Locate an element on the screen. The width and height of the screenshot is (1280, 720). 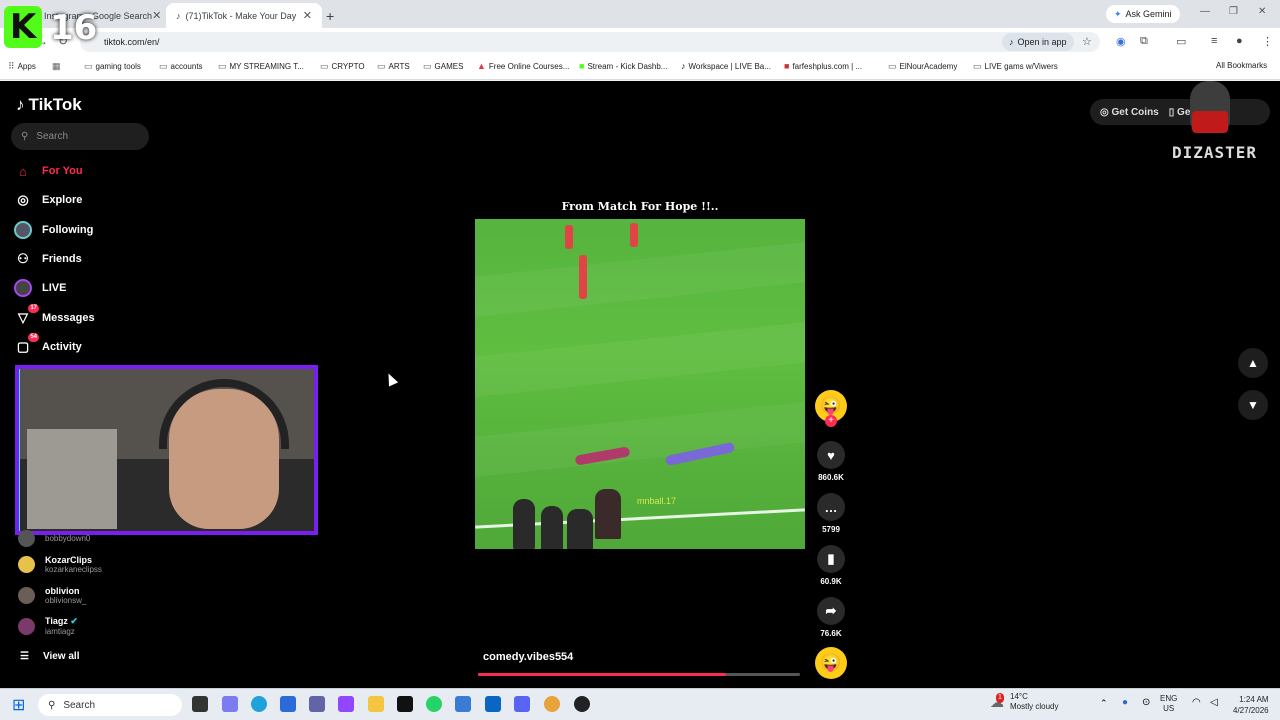
whatsapp-icon is located at coordinates (434, 704).